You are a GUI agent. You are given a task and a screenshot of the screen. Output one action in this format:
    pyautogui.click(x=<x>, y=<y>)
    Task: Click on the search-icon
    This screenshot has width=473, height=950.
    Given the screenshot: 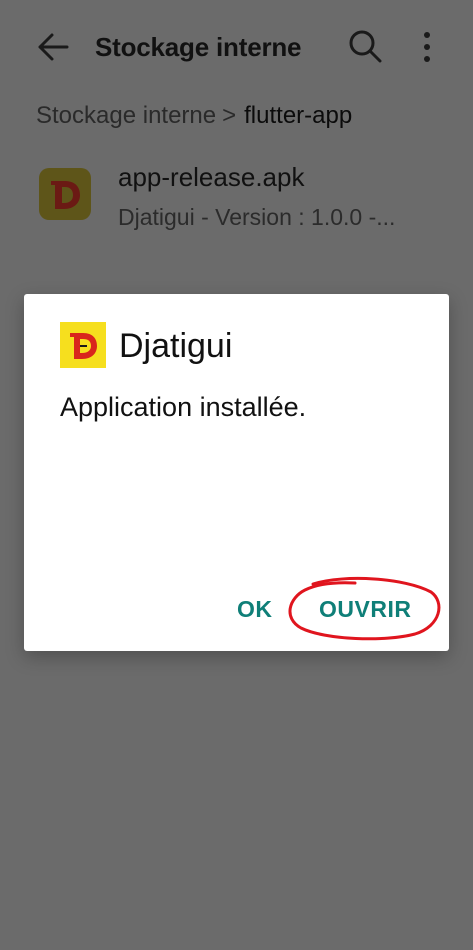 What is the action you would take?
    pyautogui.click(x=365, y=46)
    